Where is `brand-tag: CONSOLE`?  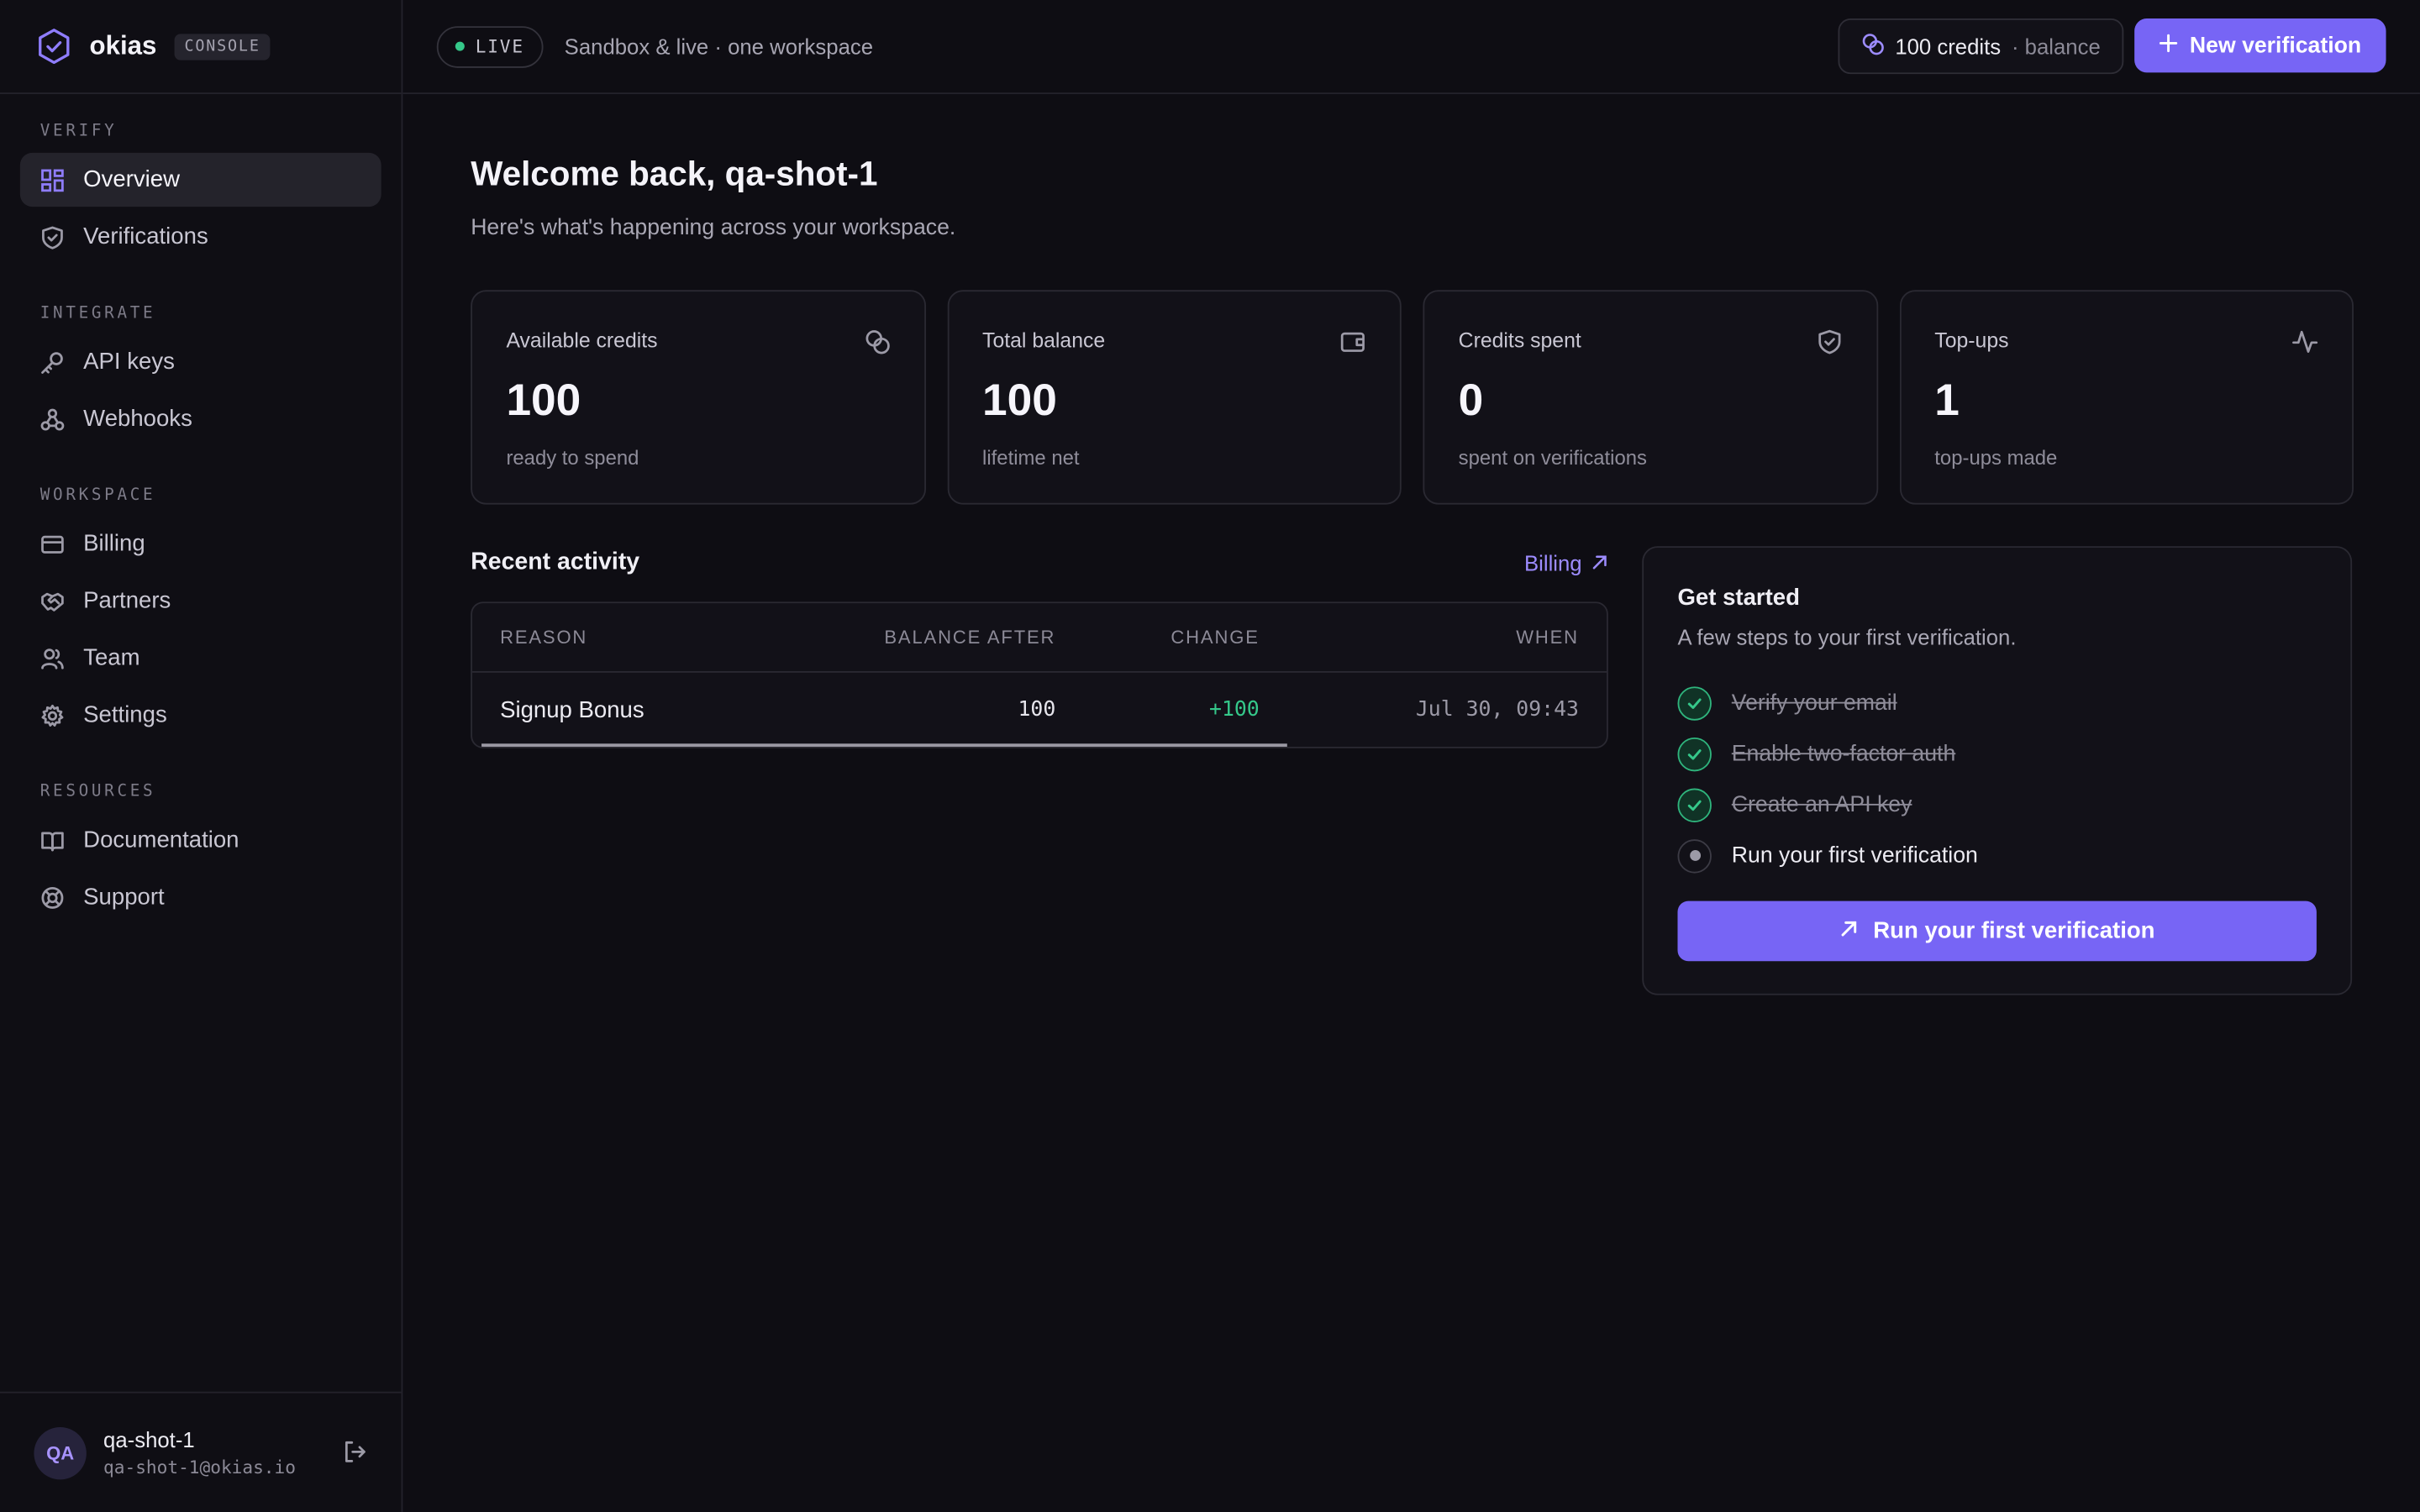
brand-tag: CONSOLE is located at coordinates (223, 46).